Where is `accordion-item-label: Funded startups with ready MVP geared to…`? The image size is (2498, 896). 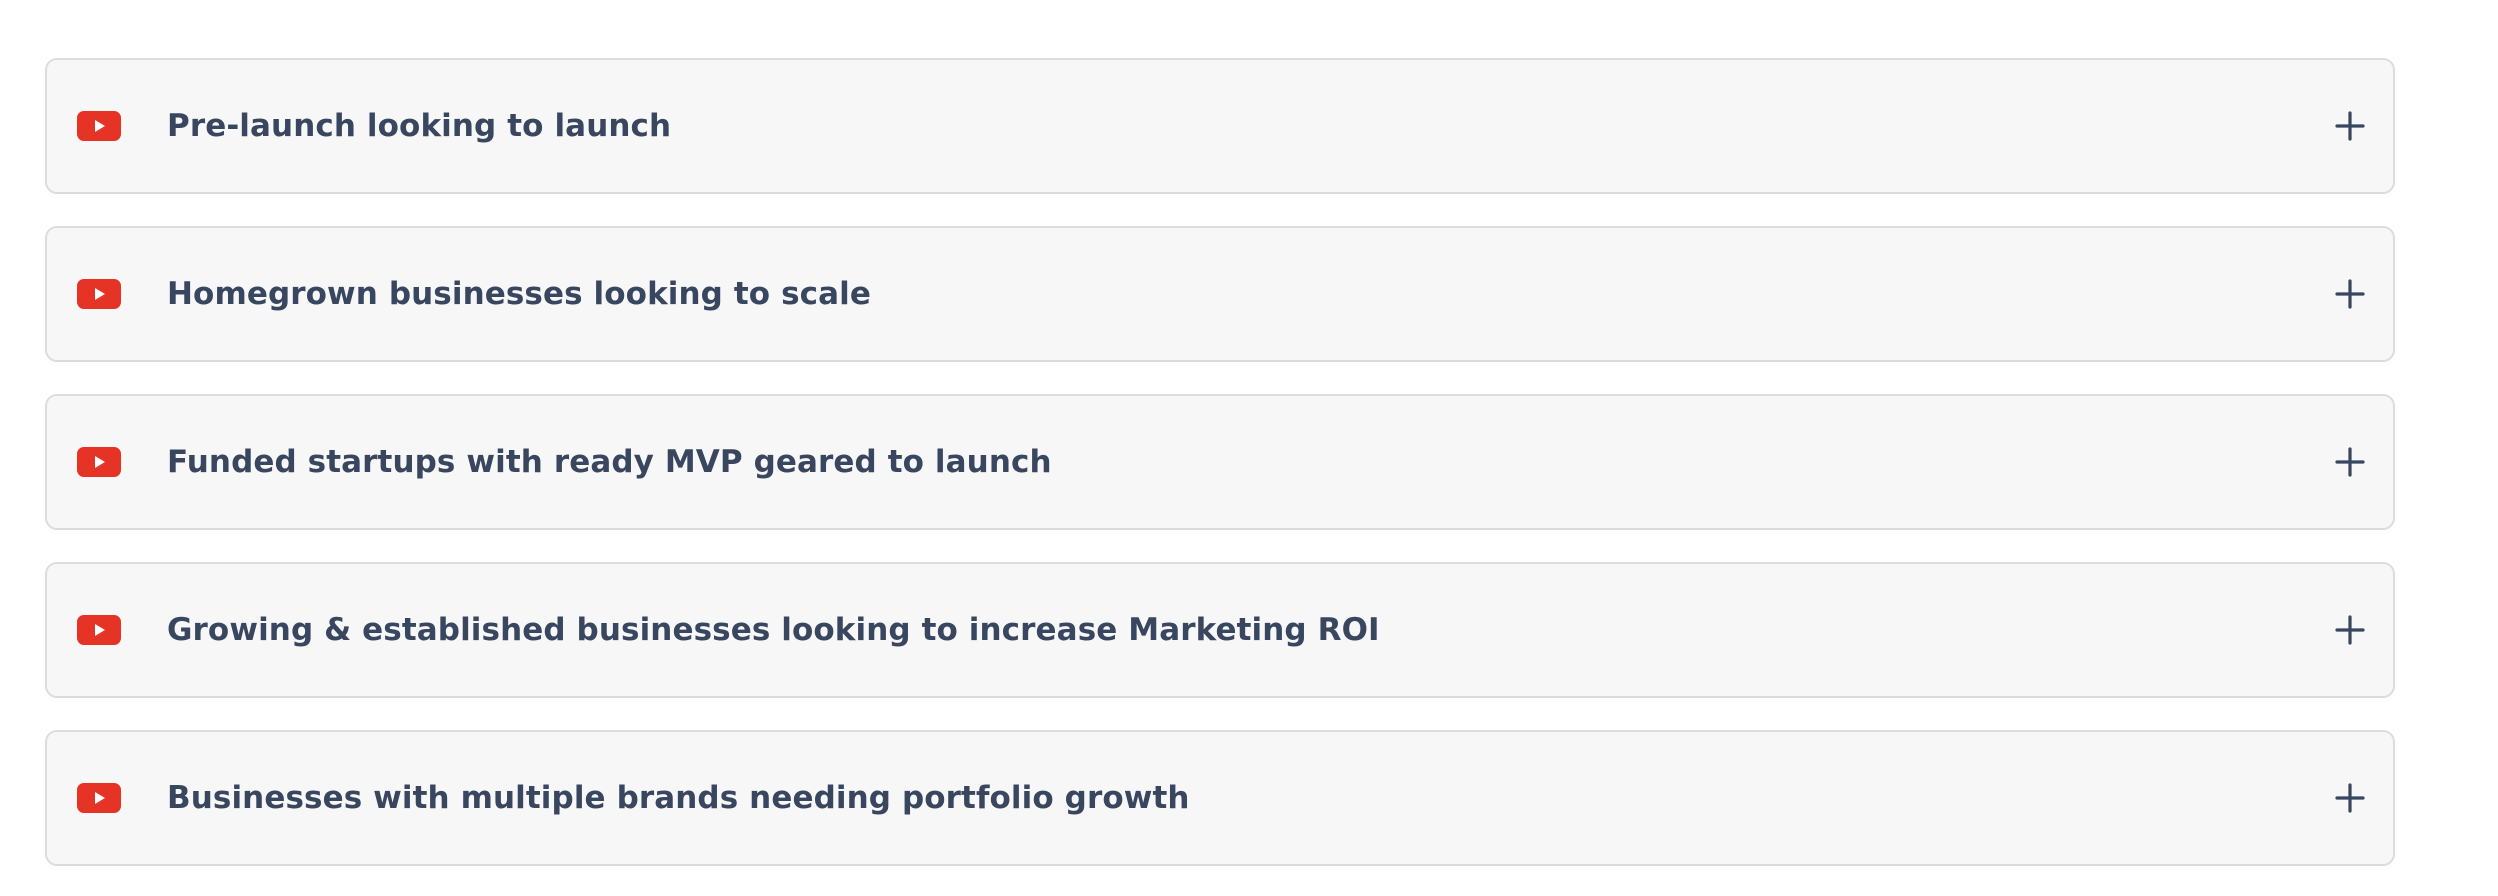 accordion-item-label: Funded startups with ready MVP geared to… is located at coordinates (609, 462).